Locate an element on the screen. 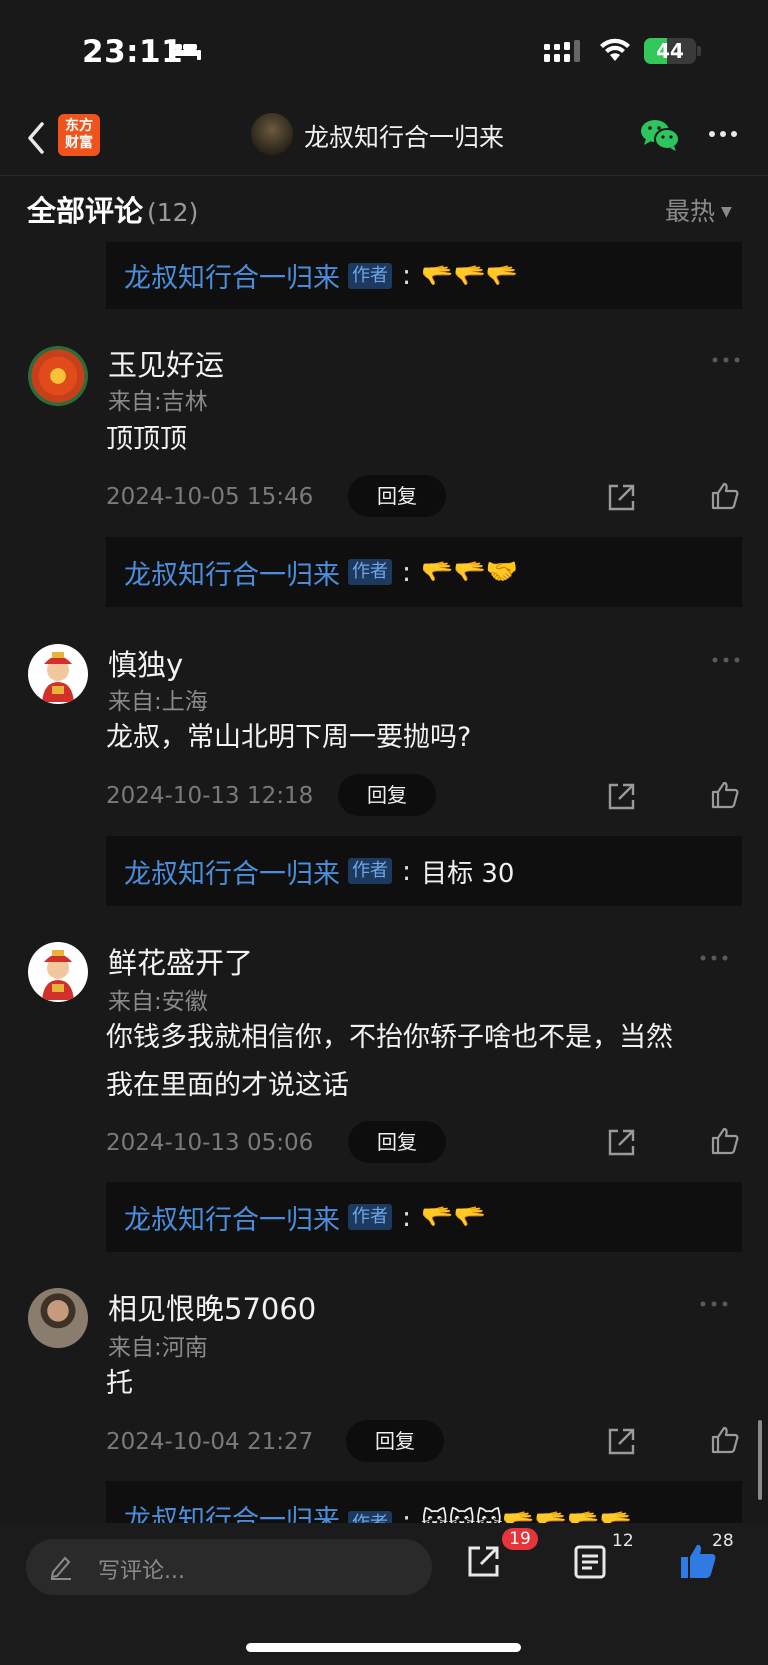  comment-text: 顶顶顶 is located at coordinates (146, 439).